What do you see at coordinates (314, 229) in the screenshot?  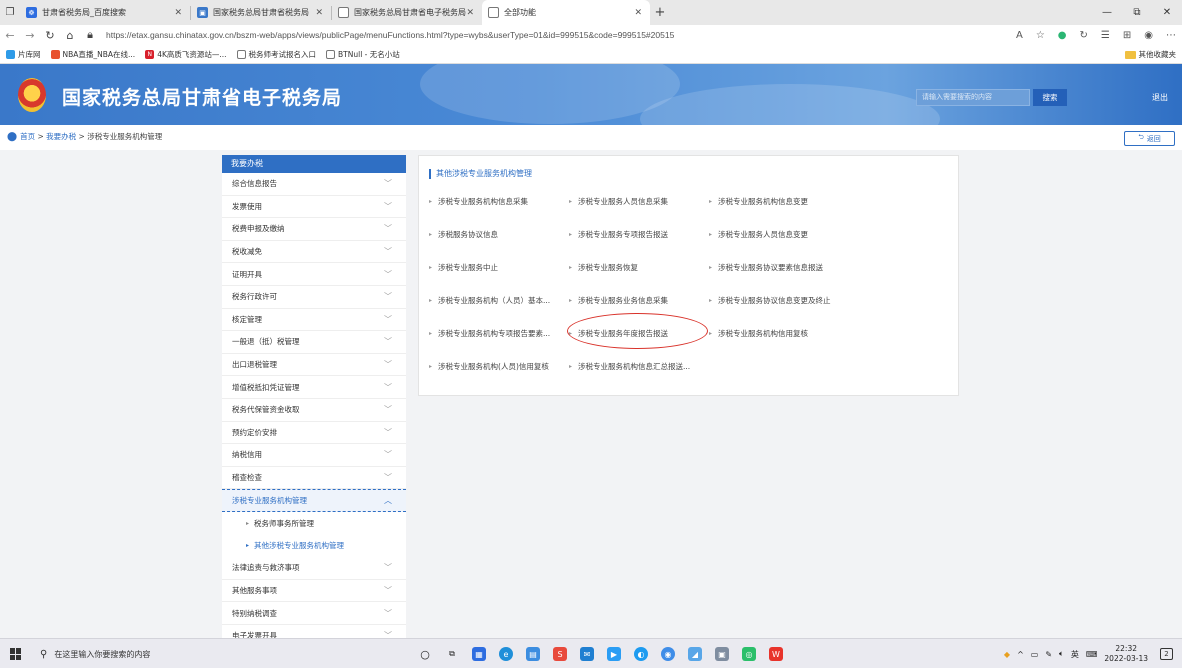 I see `sidebar-item: 税费申报及缴纳 ﹀` at bounding box center [314, 229].